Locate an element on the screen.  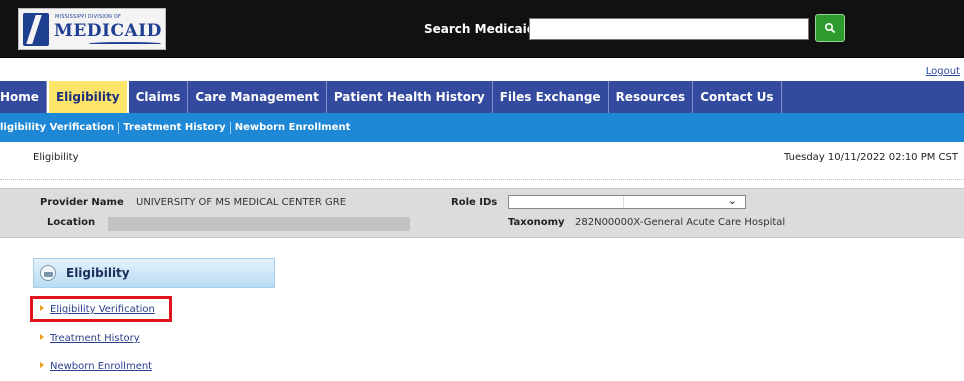
link-newborn-enrollment: Newborn Enrollment is located at coordinates (96, 366).